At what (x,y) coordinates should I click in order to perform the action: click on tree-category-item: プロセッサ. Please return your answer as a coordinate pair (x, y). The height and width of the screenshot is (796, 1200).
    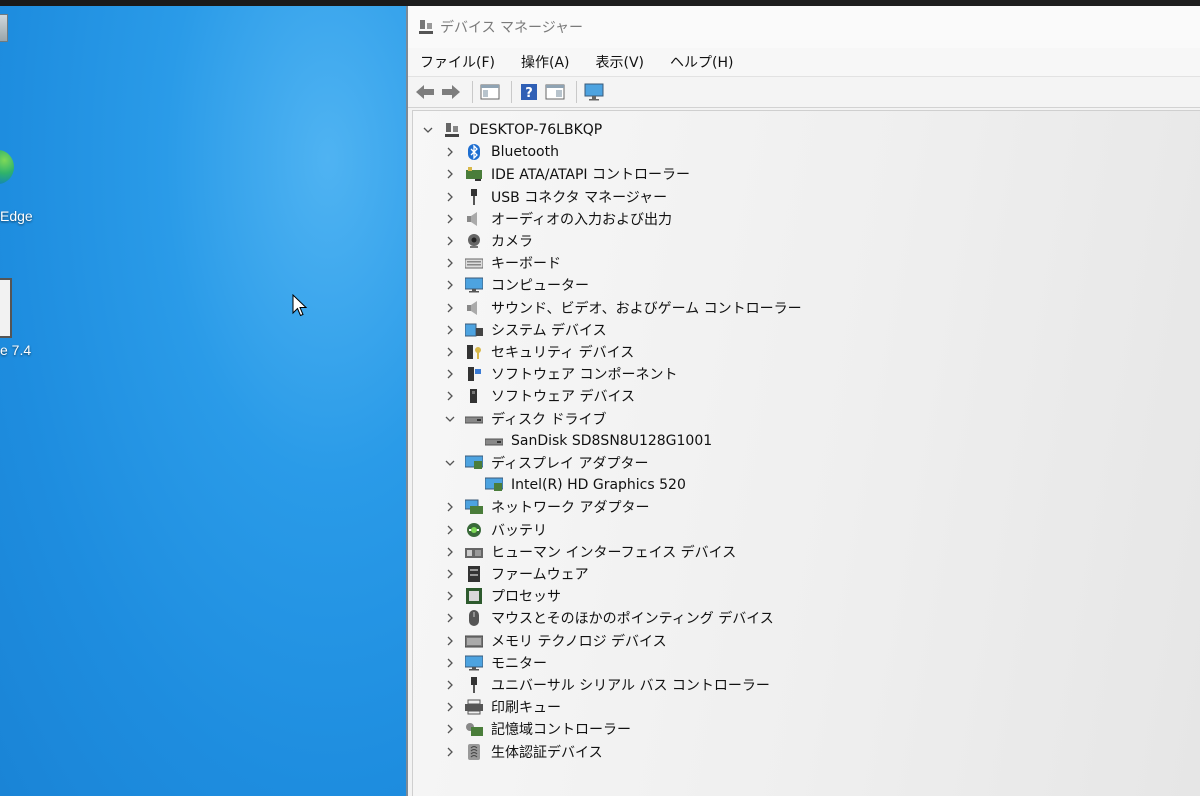
    Looking at the image, I should click on (502, 596).